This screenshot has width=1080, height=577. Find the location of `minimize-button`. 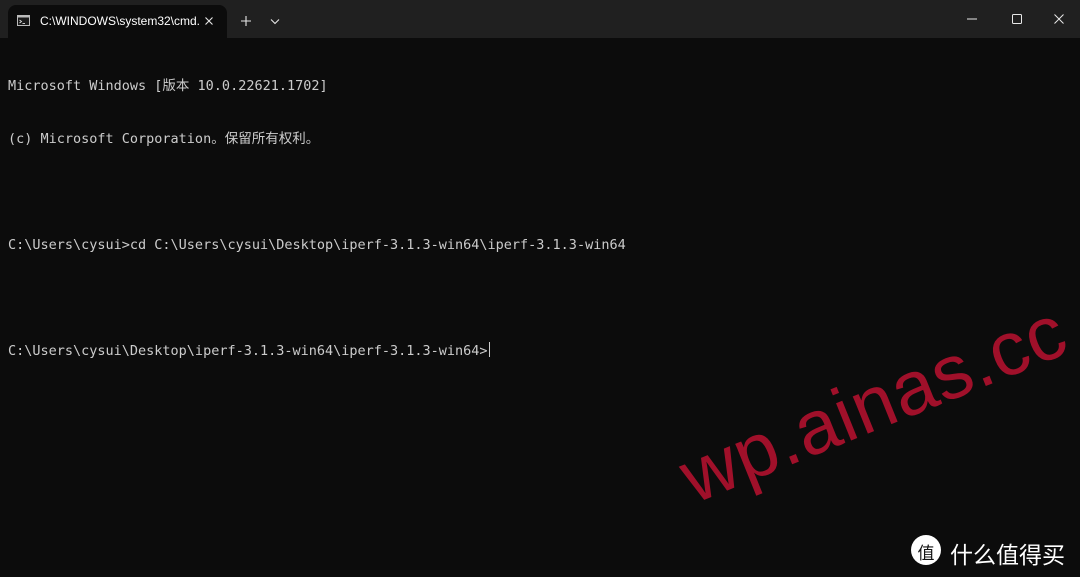

minimize-button is located at coordinates (971, 19).